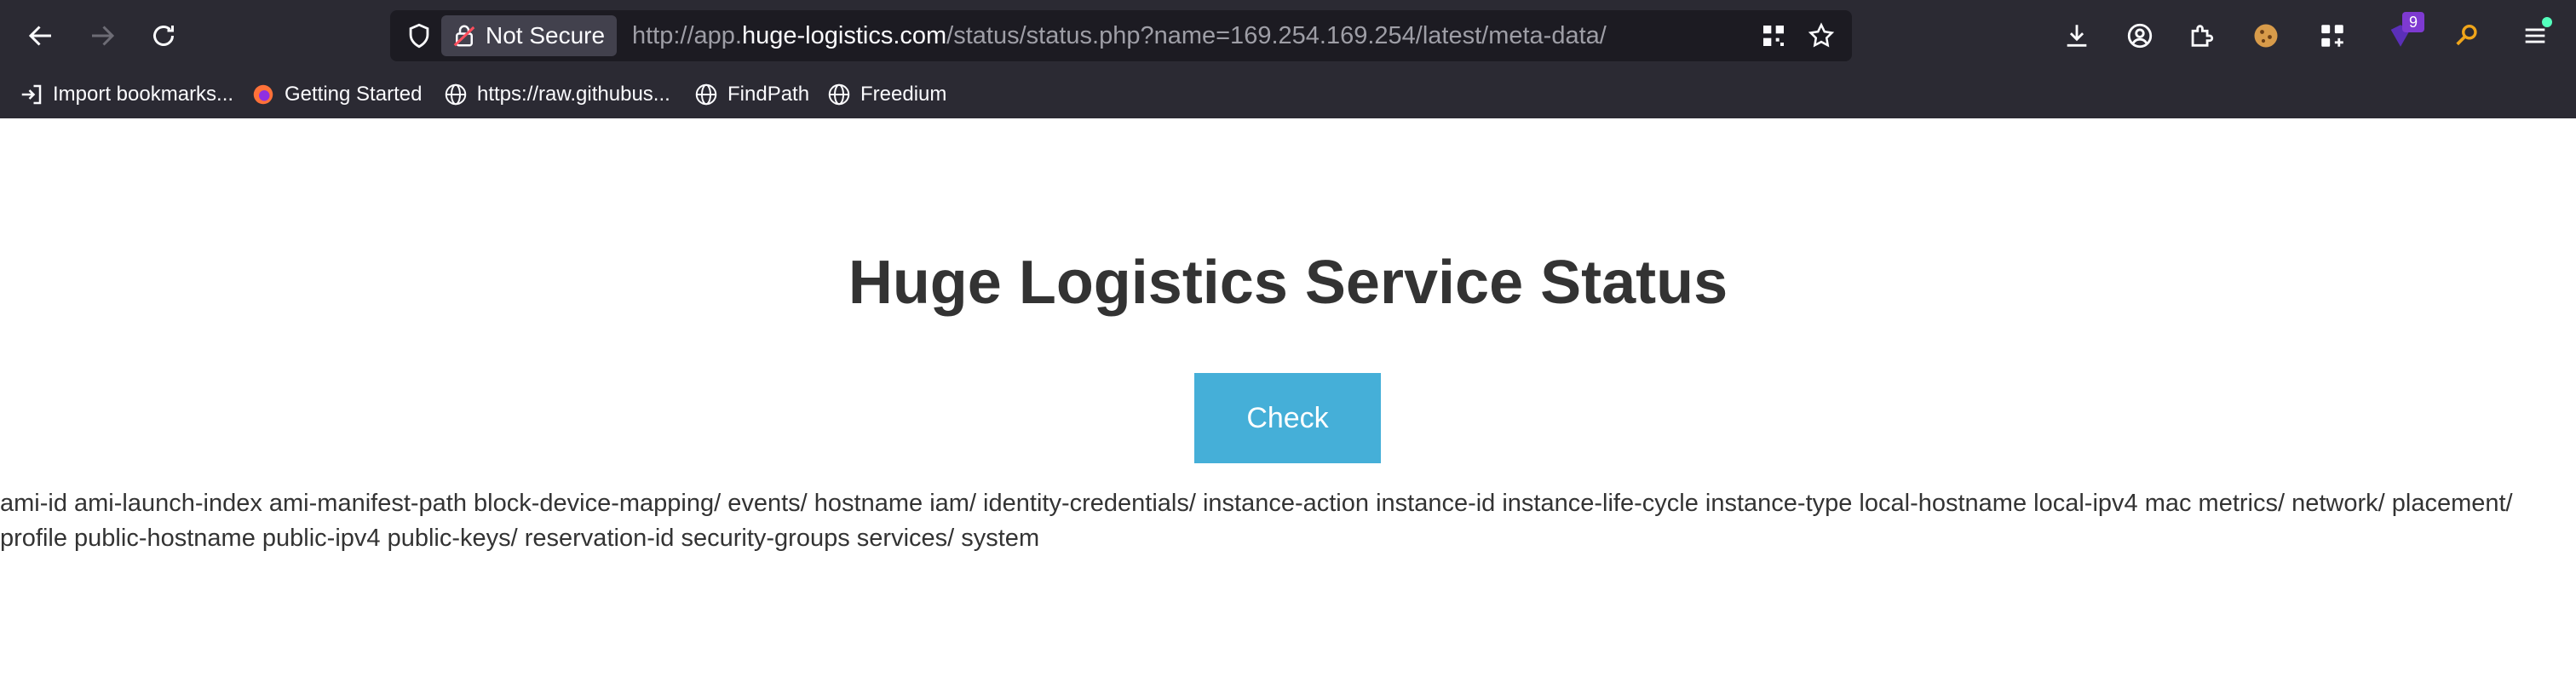 This screenshot has width=2576, height=700. I want to click on reload-button, so click(163, 36).